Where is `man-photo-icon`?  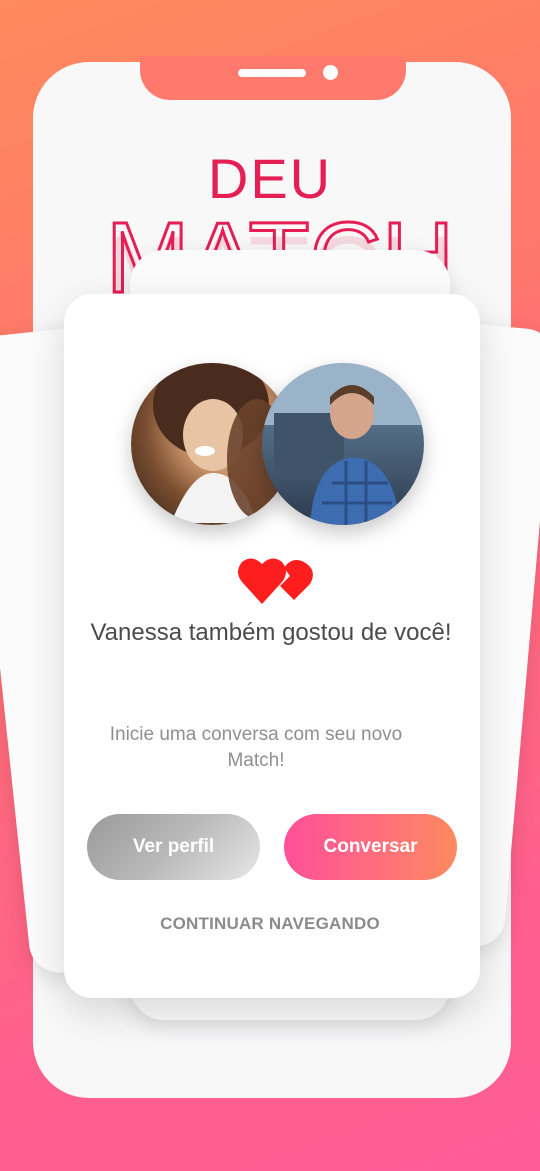 man-photo-icon is located at coordinates (343, 444).